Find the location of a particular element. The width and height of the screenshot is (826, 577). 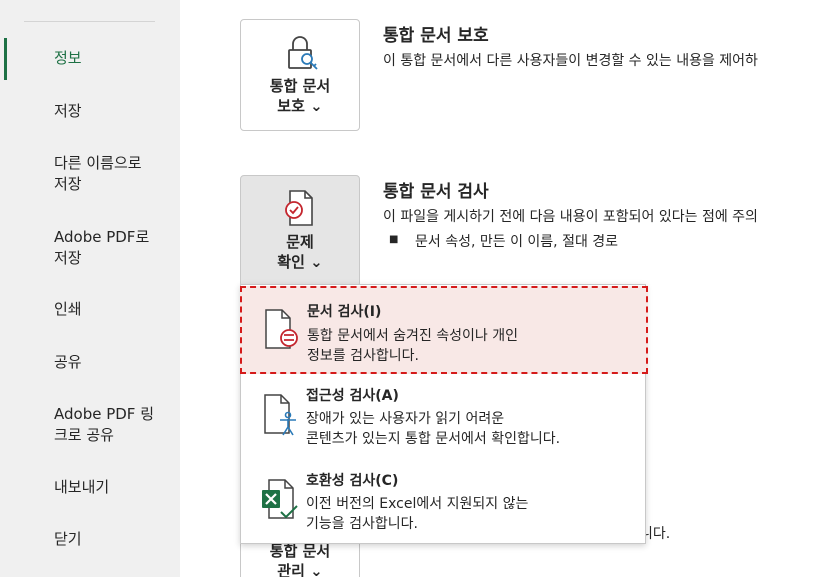

nav-item-share: 공유 is located at coordinates (68, 362).